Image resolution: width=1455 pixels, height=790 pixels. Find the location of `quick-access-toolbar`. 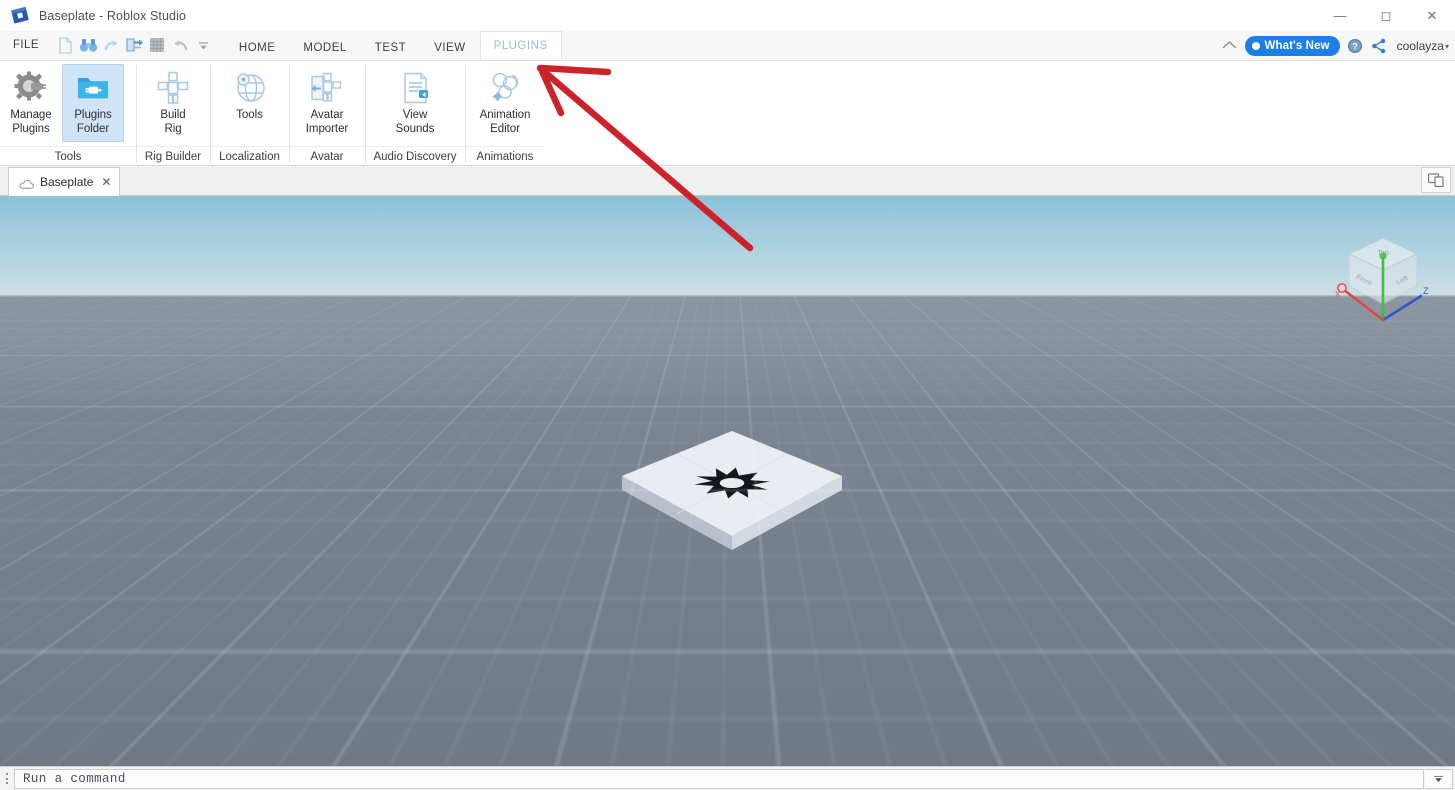

quick-access-toolbar is located at coordinates (135, 45).